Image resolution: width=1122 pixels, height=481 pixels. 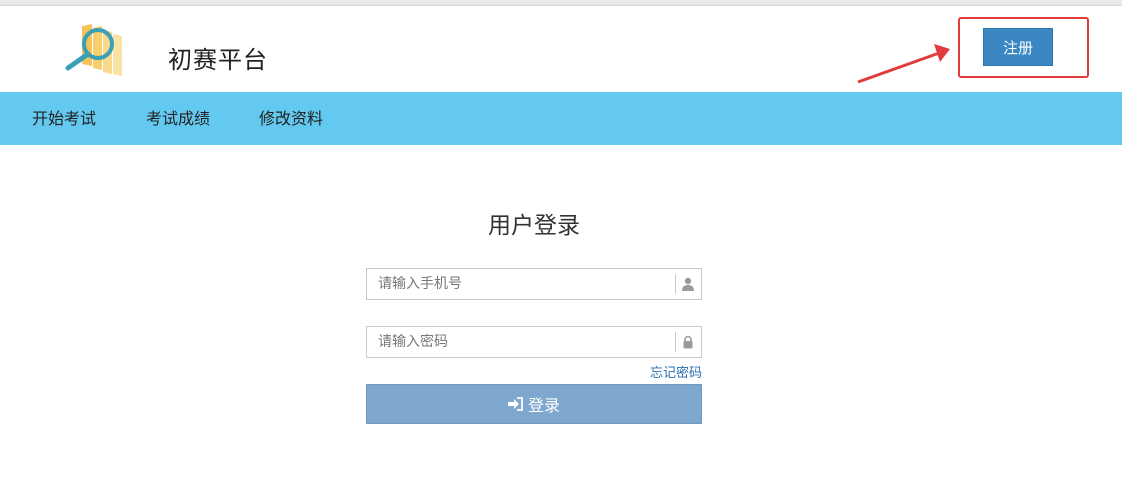 I want to click on site-title: 初赛平台, so click(x=218, y=60).